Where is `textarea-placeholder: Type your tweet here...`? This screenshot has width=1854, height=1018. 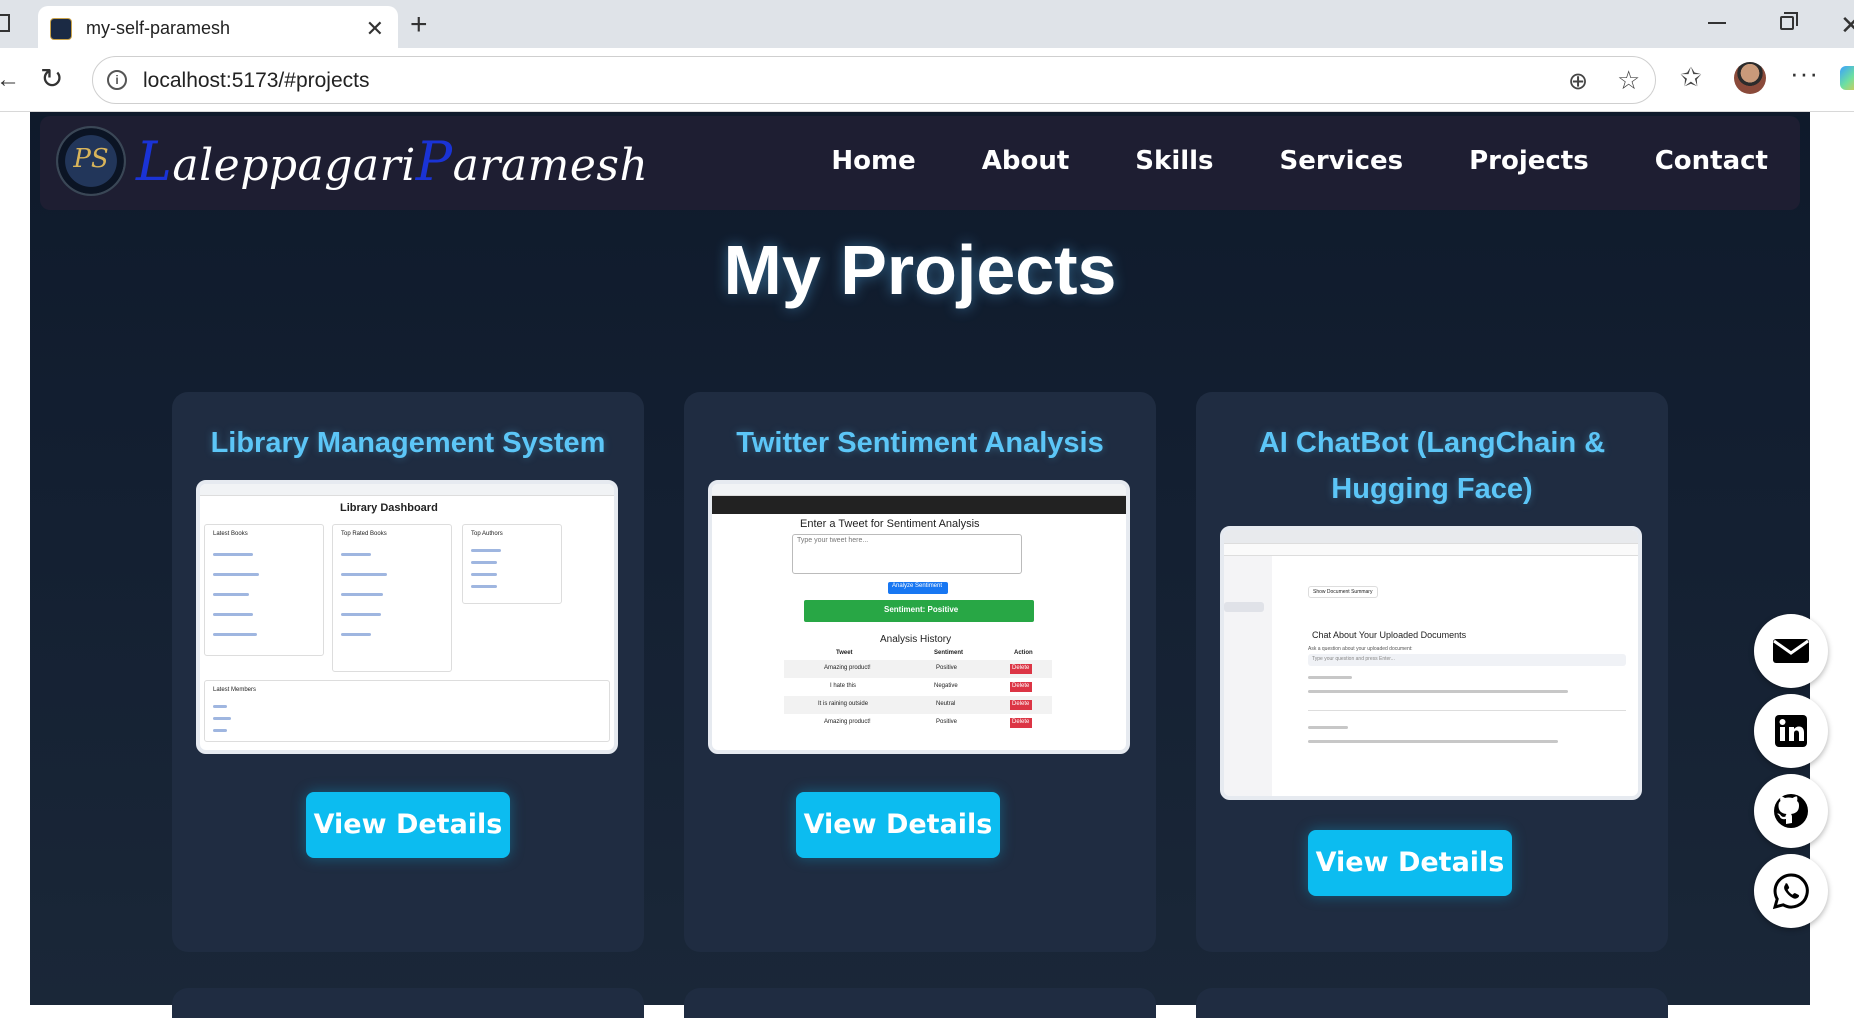
textarea-placeholder: Type your tweet here... is located at coordinates (833, 540).